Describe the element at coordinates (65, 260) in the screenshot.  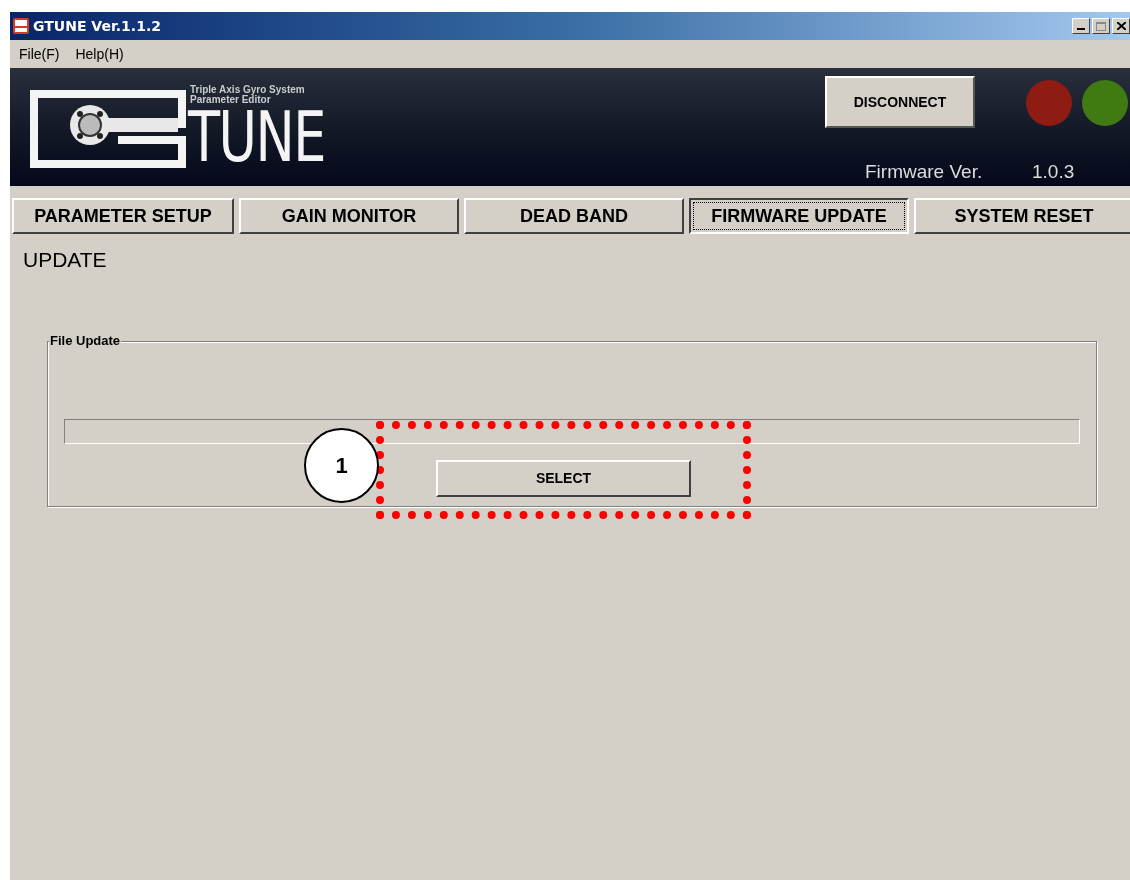
I see `section-title: UPDATE` at that location.